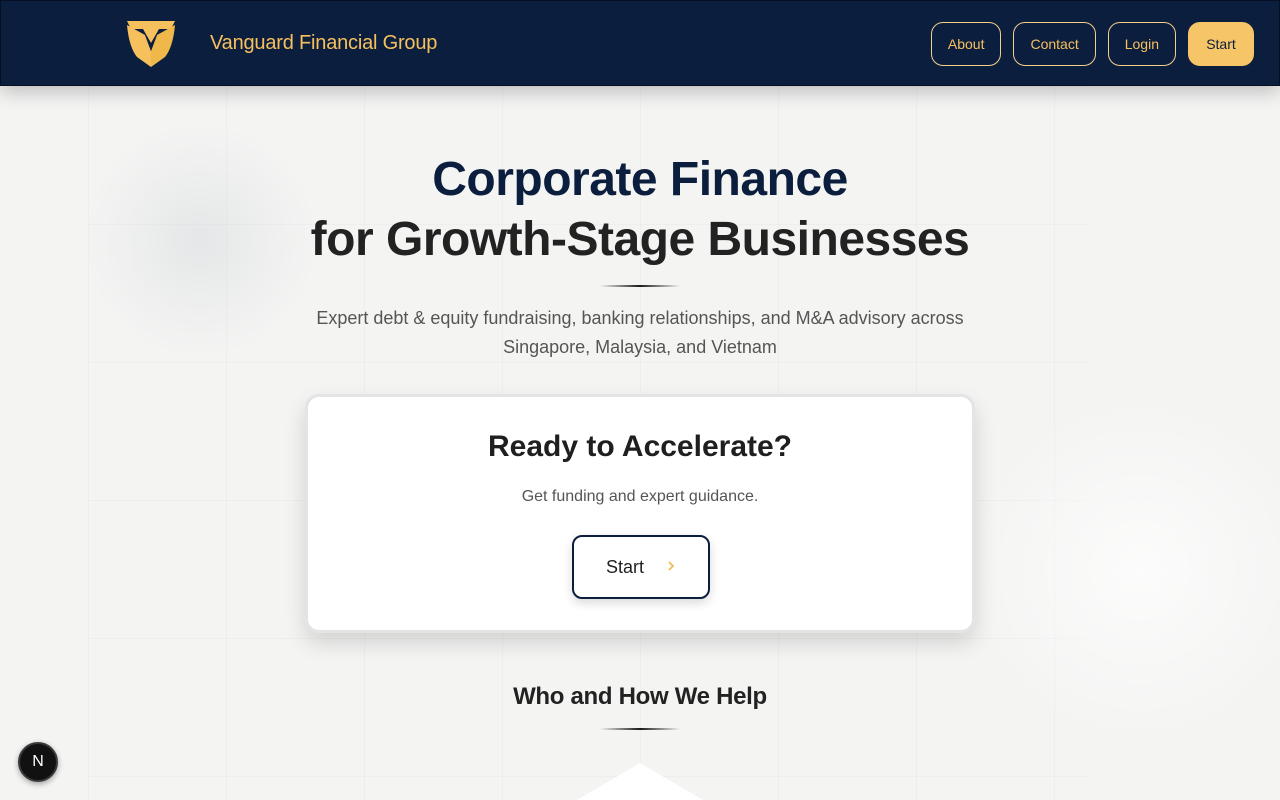 The image size is (1280, 800). I want to click on about-button: About, so click(966, 44).